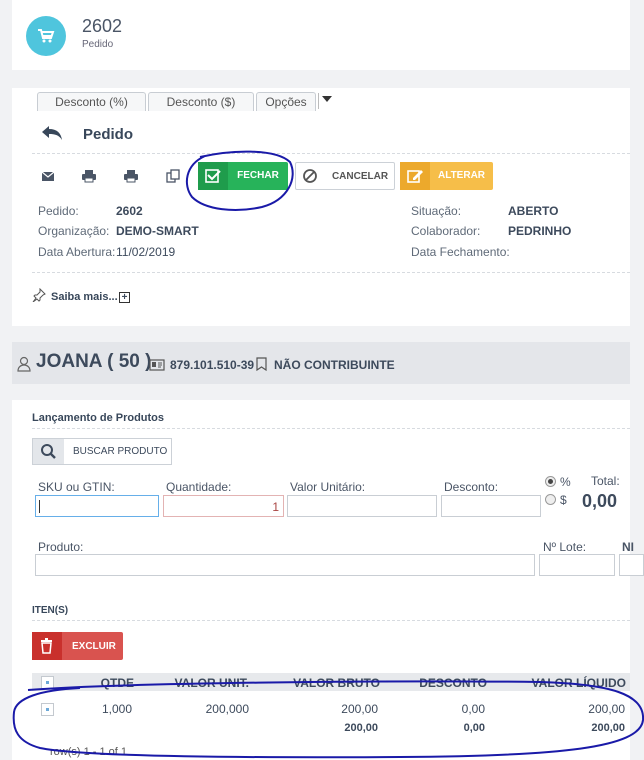 The height and width of the screenshot is (760, 644). What do you see at coordinates (157, 231) in the screenshot?
I see `organizacao-value: DEMO-SMART` at bounding box center [157, 231].